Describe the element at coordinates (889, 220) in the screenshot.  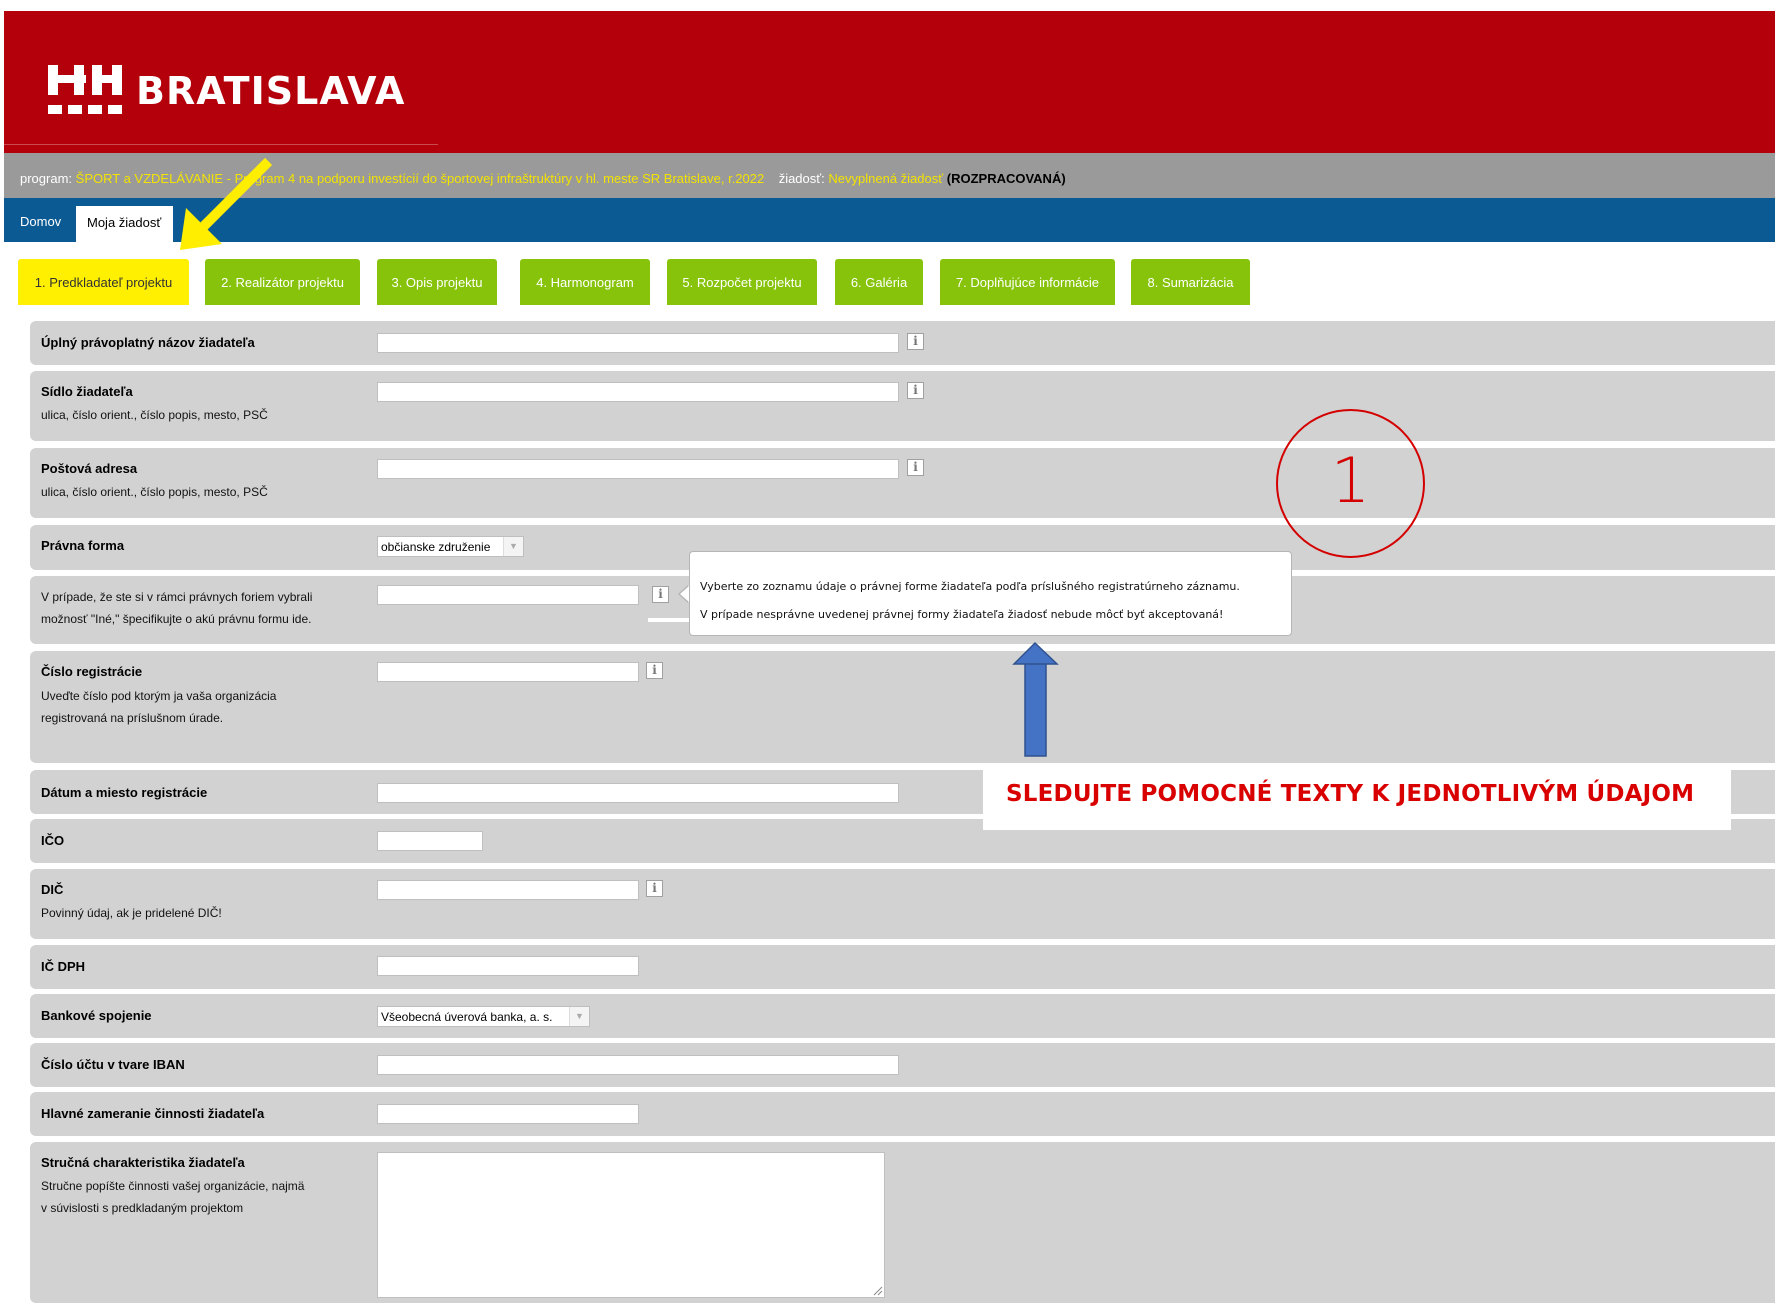
I see `top-nav: Domov Moja žiadosť` at that location.